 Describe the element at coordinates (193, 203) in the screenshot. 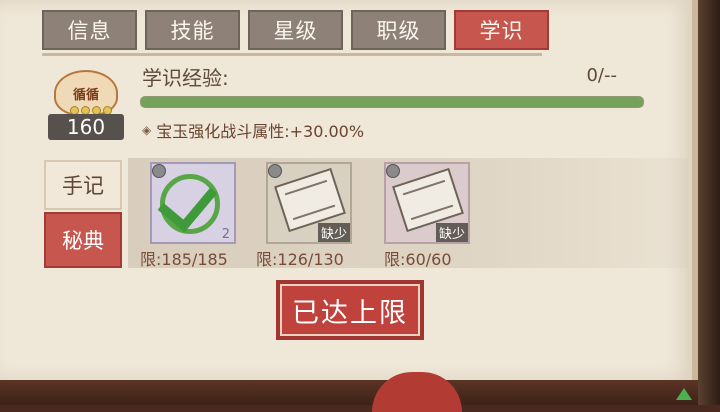

I see `knowledge-item-1: 2` at that location.